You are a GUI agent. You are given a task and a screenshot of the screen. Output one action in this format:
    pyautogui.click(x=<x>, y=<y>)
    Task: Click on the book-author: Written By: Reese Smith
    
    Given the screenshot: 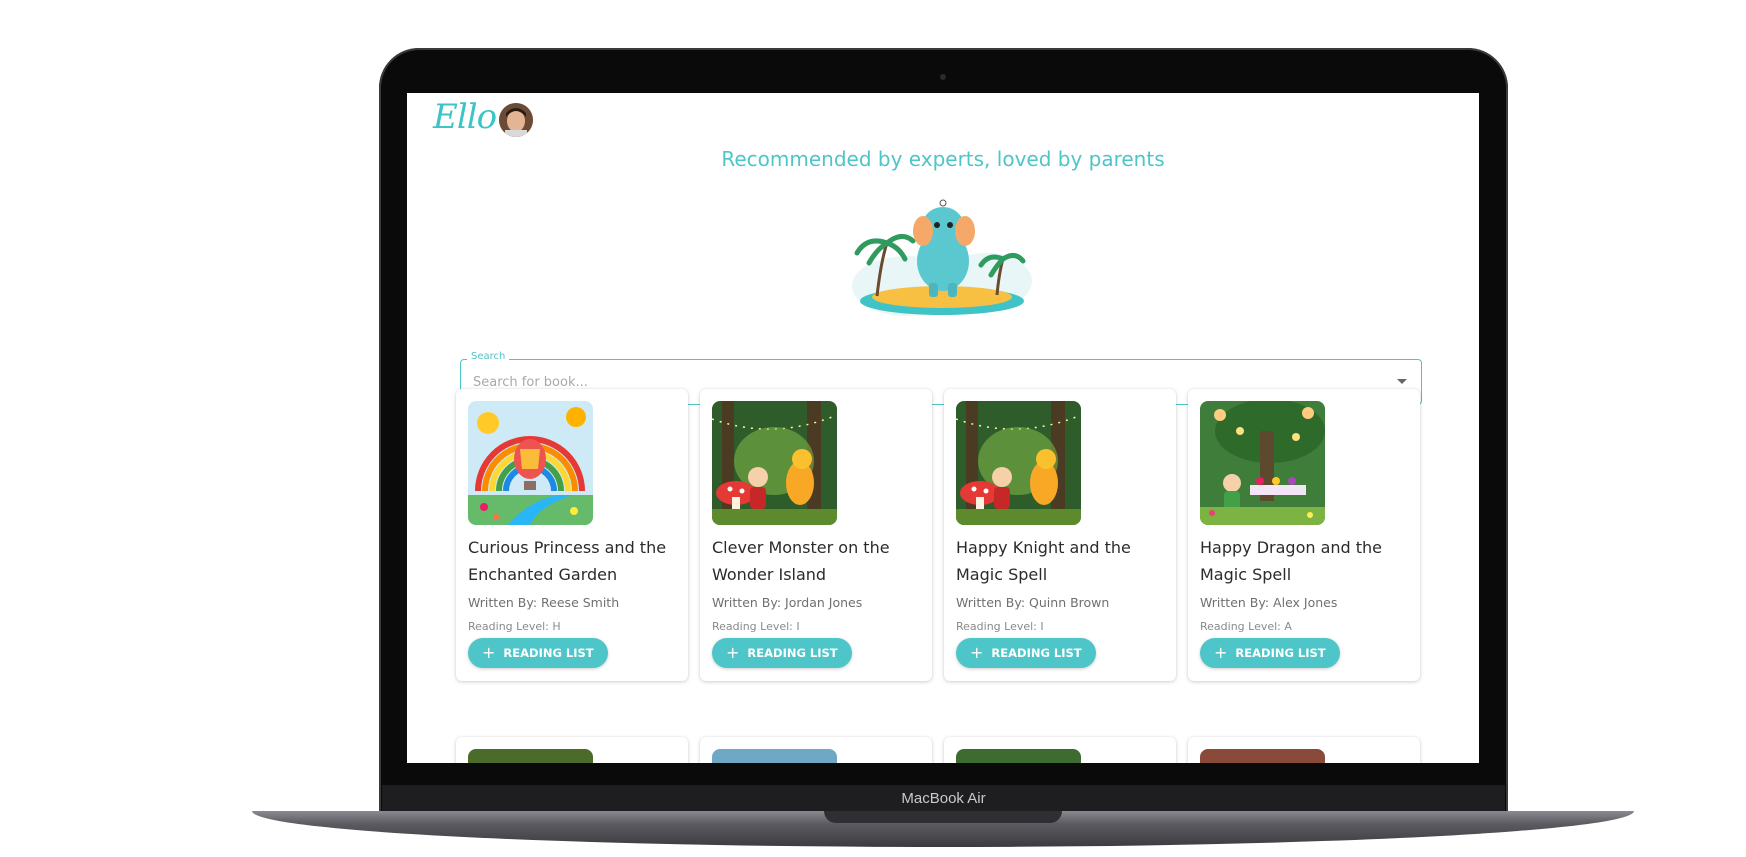 What is the action you would take?
    pyautogui.click(x=544, y=602)
    